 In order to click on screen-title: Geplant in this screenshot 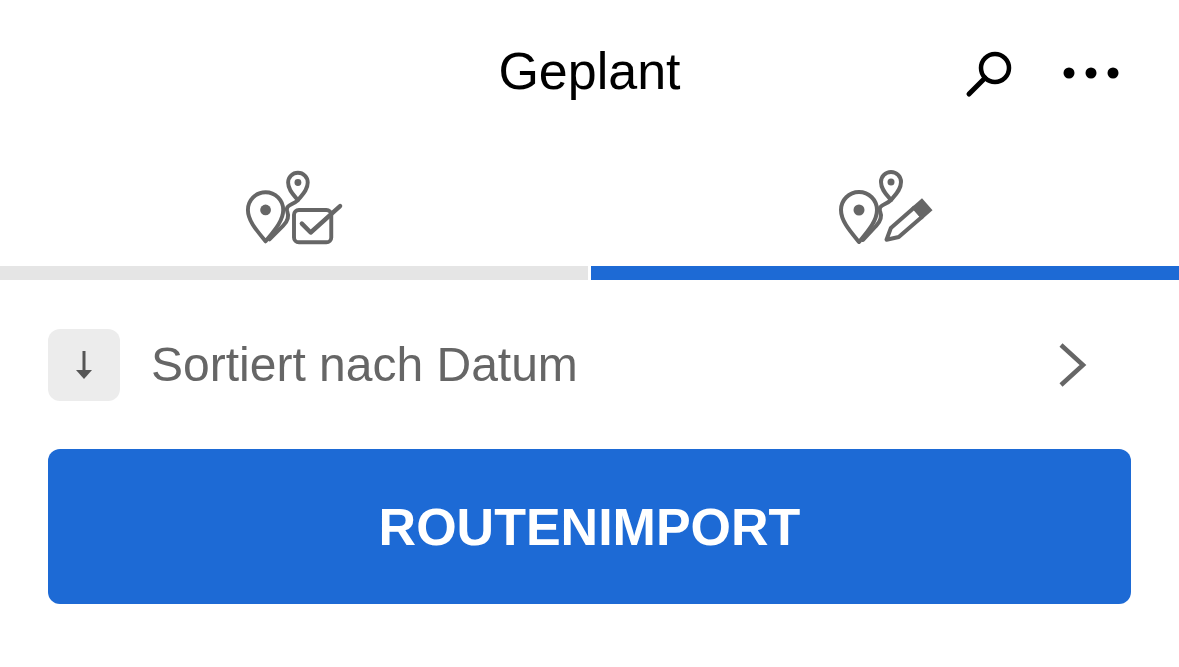, I will do `click(589, 71)`.